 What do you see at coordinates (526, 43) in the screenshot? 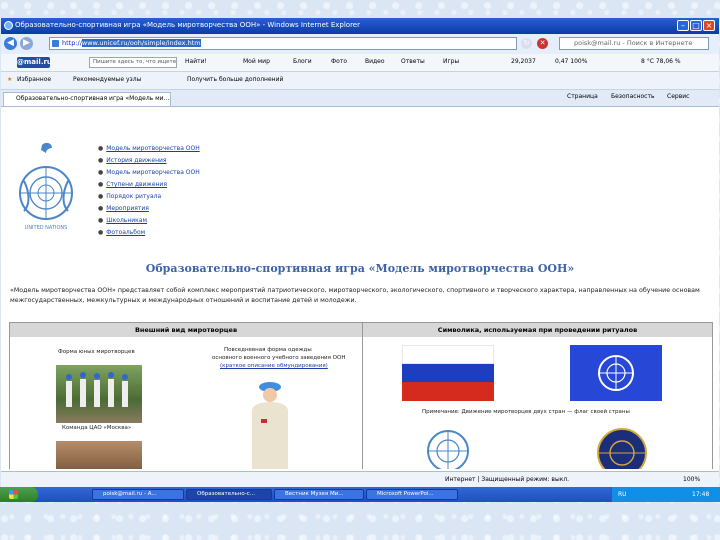
I see `refresh-icon: ↻` at bounding box center [526, 43].